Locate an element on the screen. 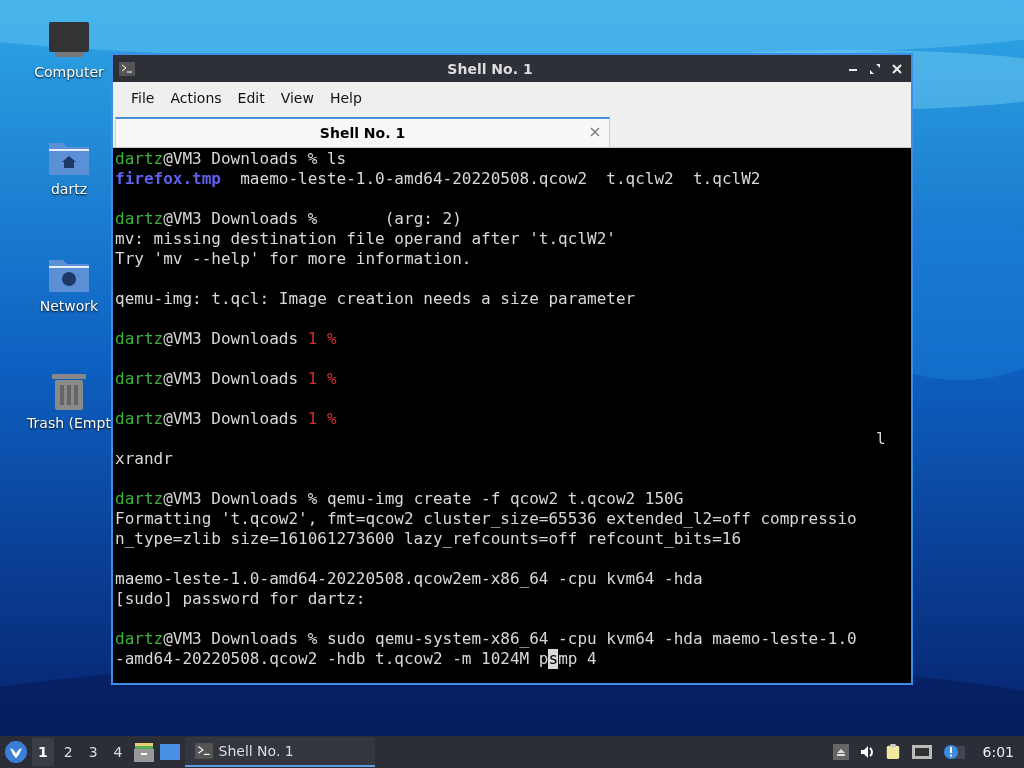  terminal-text: mv: missing destination file operand after 't.qclW2' is located at coordinates (365, 239).